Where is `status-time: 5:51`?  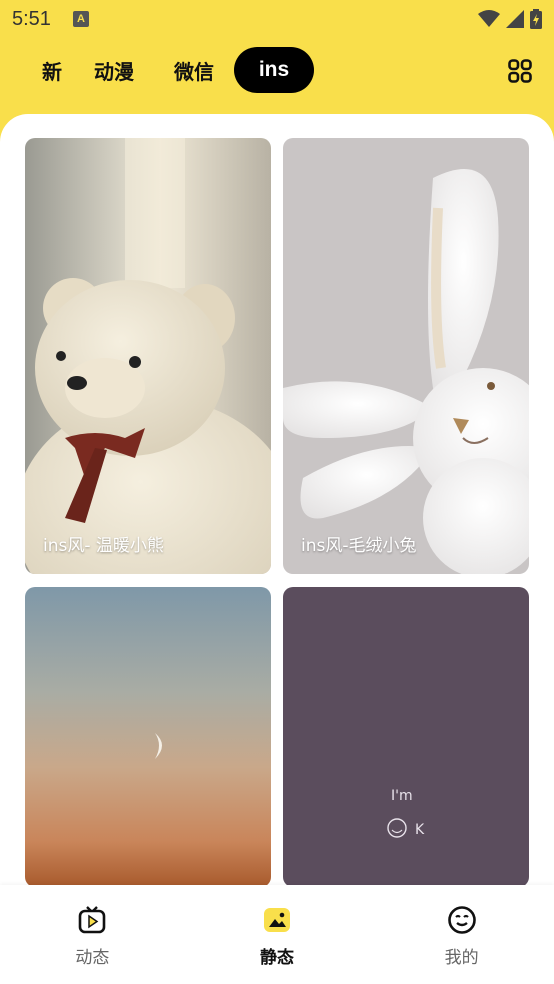
status-time: 5:51 is located at coordinates (31, 18).